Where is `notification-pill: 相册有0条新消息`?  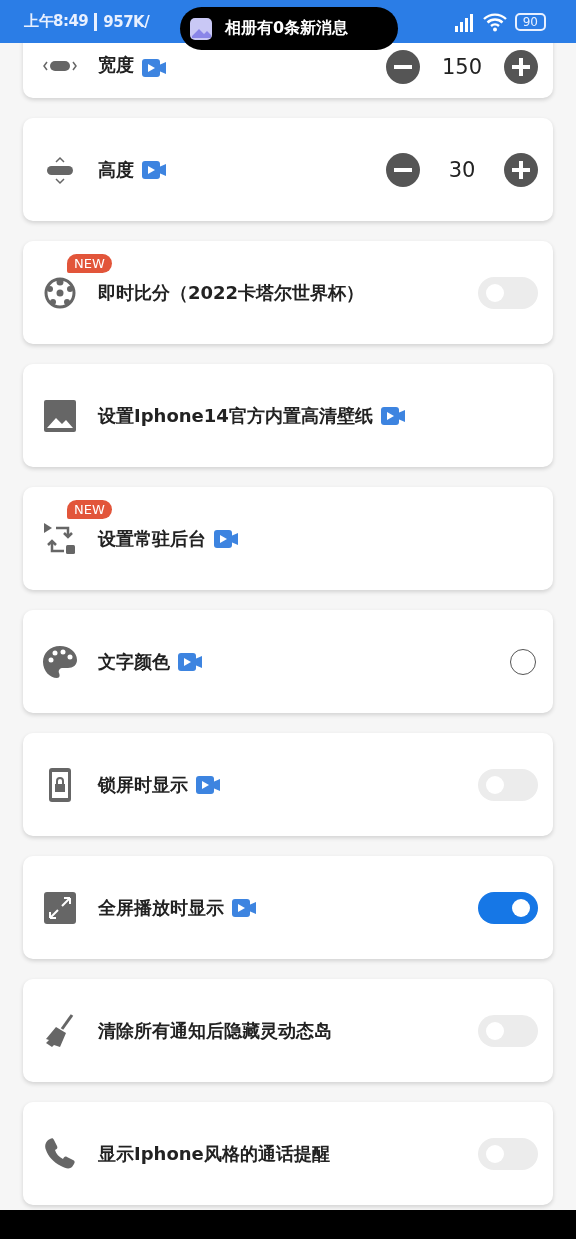
notification-pill: 相册有0条新消息 is located at coordinates (289, 28).